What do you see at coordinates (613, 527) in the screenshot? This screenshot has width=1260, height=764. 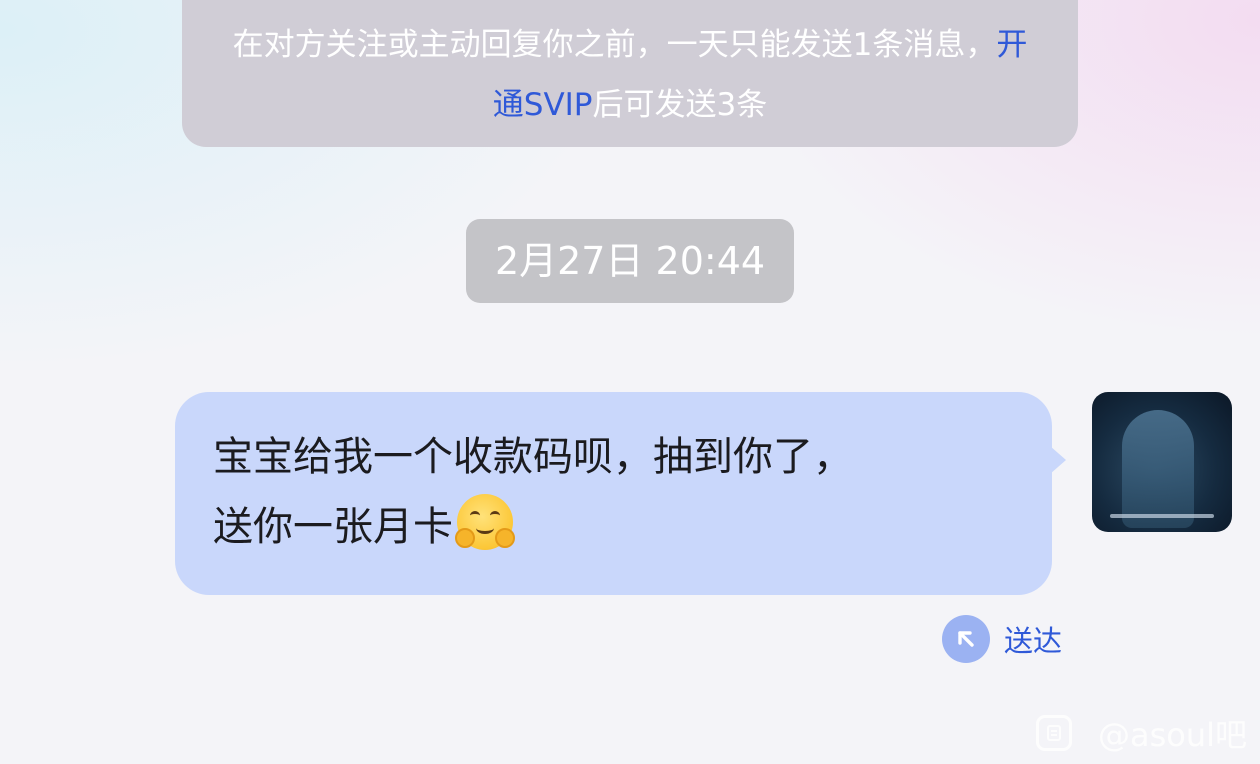 I see `message-line-2: 送你一张月卡` at bounding box center [613, 527].